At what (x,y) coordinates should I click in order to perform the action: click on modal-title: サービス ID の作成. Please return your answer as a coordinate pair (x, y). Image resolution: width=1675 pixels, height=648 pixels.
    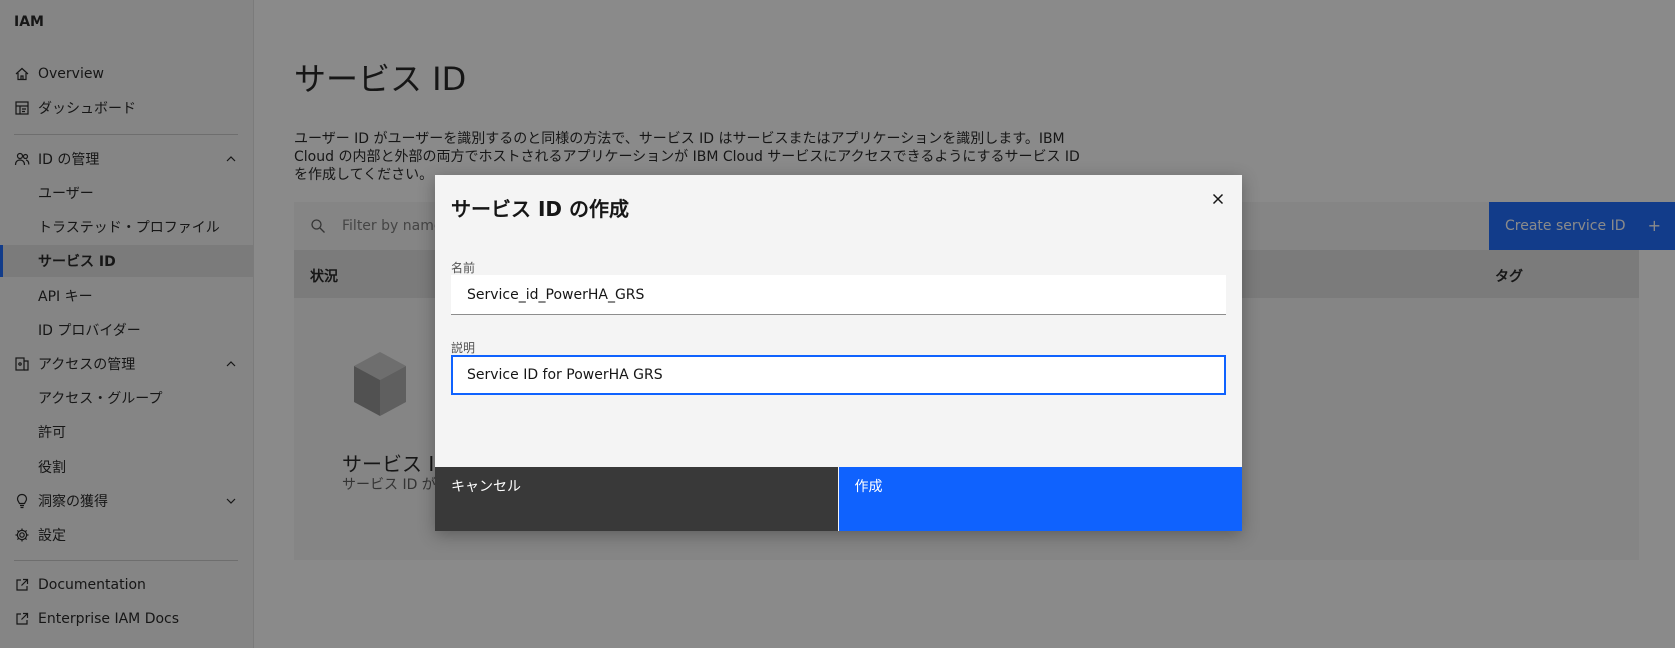
    Looking at the image, I should click on (540, 209).